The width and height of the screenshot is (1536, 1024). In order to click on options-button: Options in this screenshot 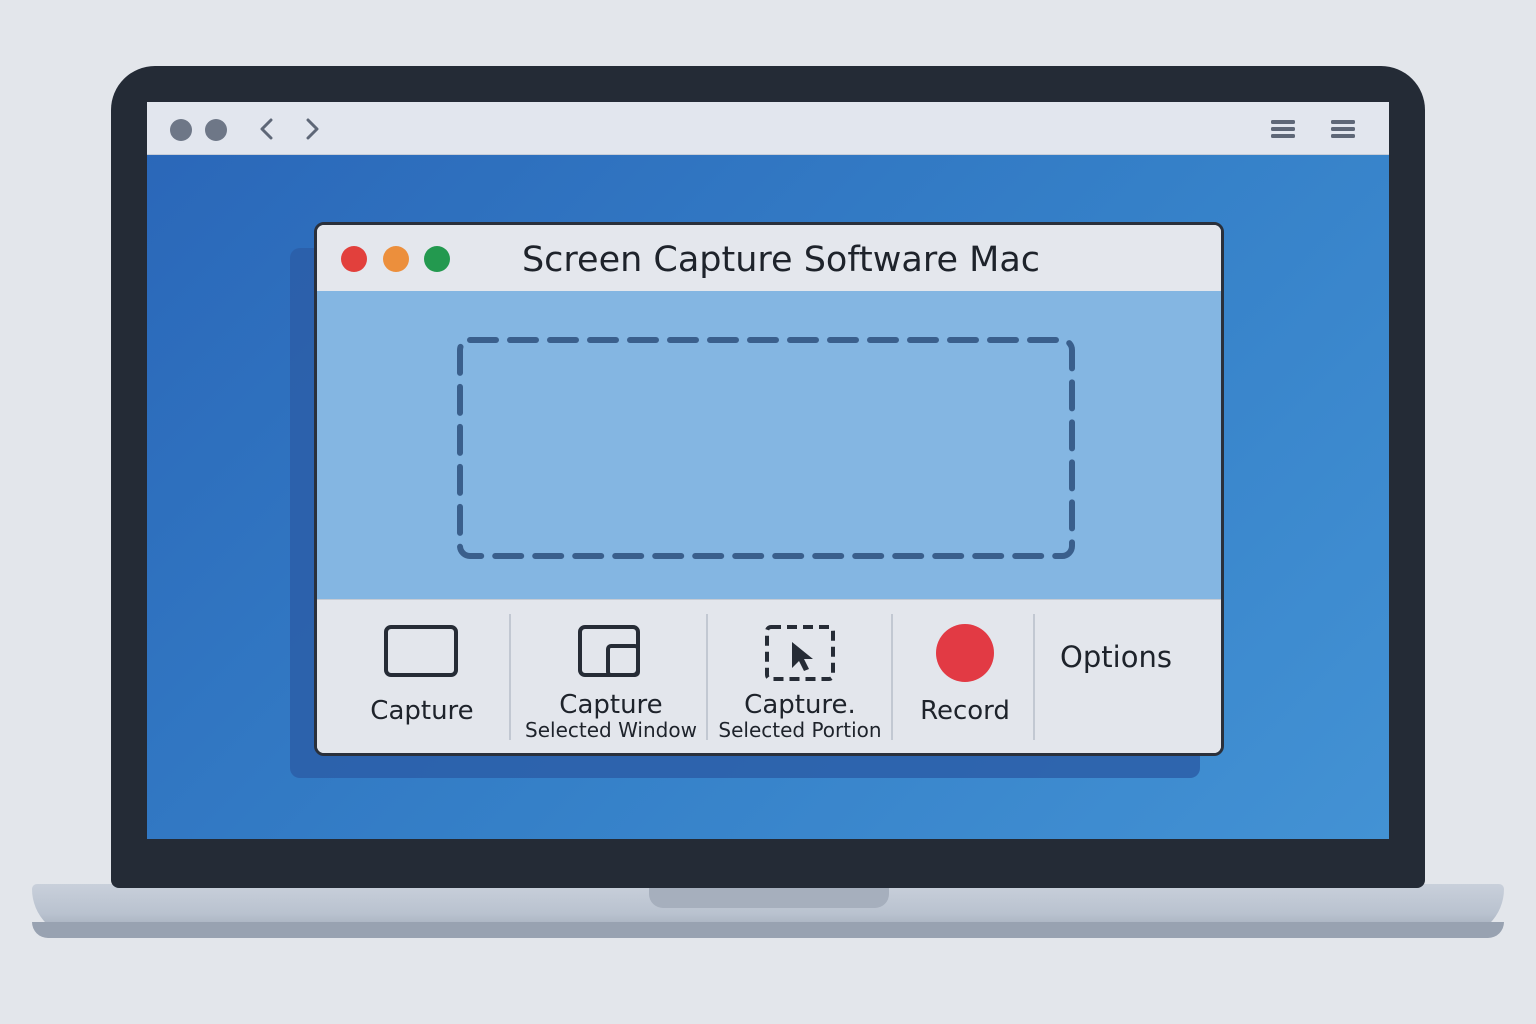, I will do `click(1116, 676)`.